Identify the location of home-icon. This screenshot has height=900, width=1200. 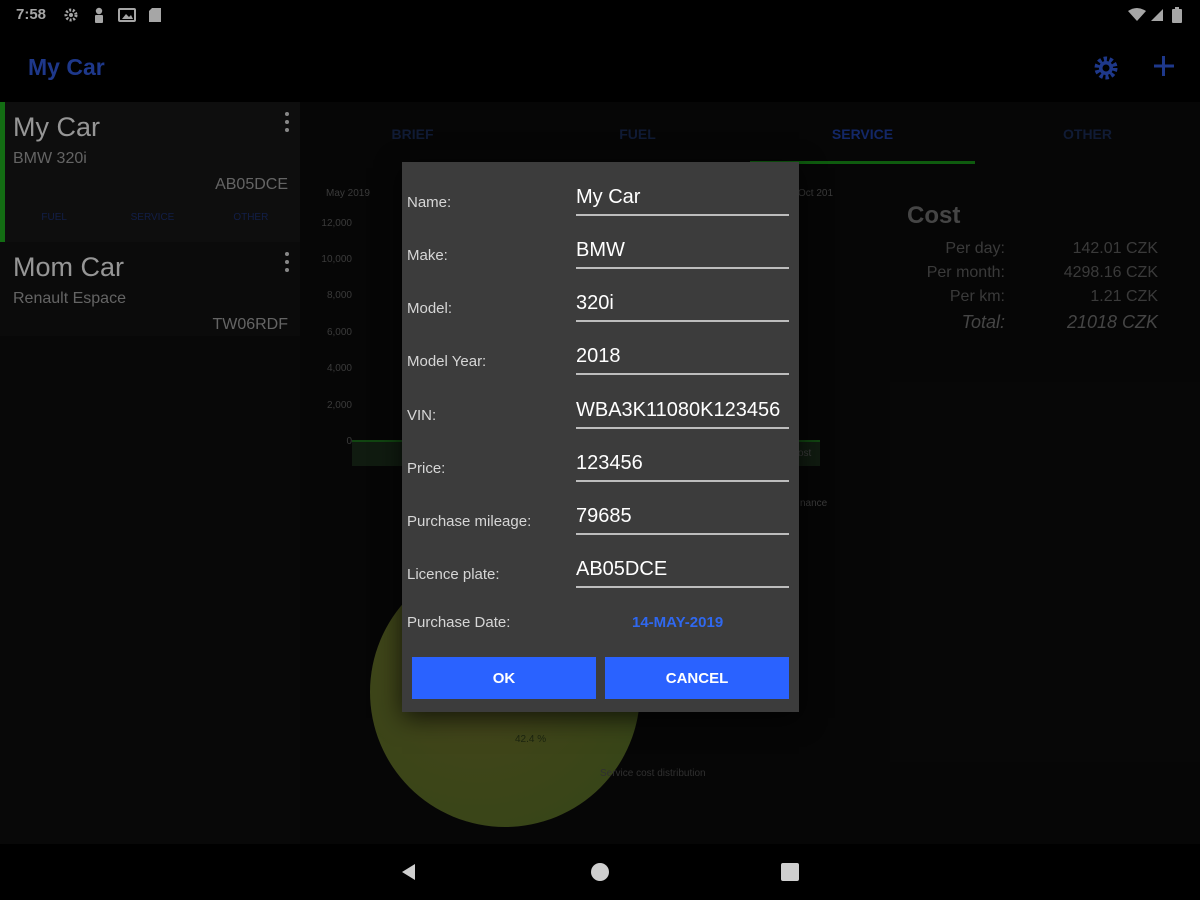
(600, 872).